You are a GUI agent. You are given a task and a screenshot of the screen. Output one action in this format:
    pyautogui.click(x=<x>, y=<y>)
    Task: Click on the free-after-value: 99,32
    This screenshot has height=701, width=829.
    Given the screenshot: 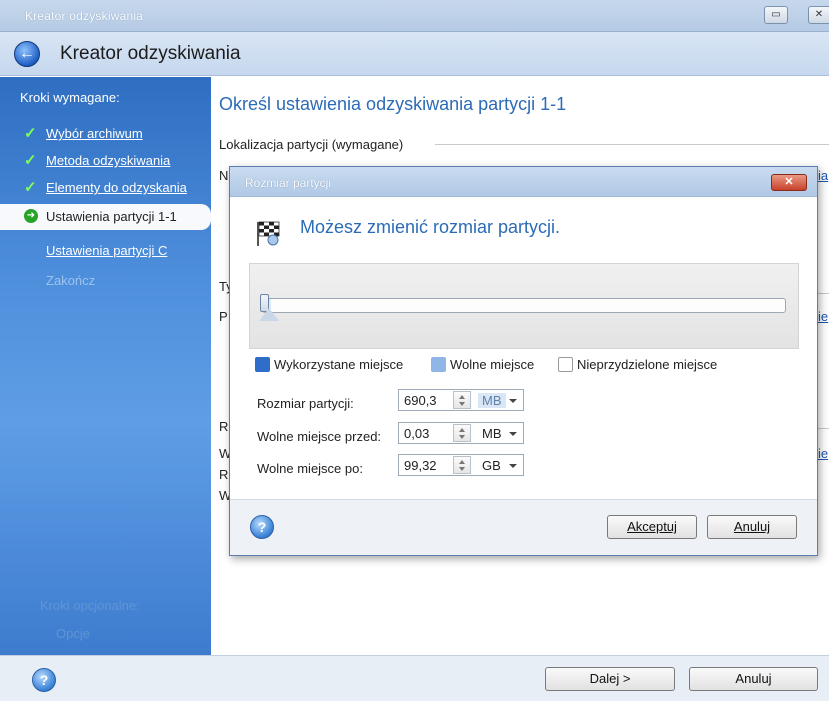 What is the action you would take?
    pyautogui.click(x=420, y=465)
    